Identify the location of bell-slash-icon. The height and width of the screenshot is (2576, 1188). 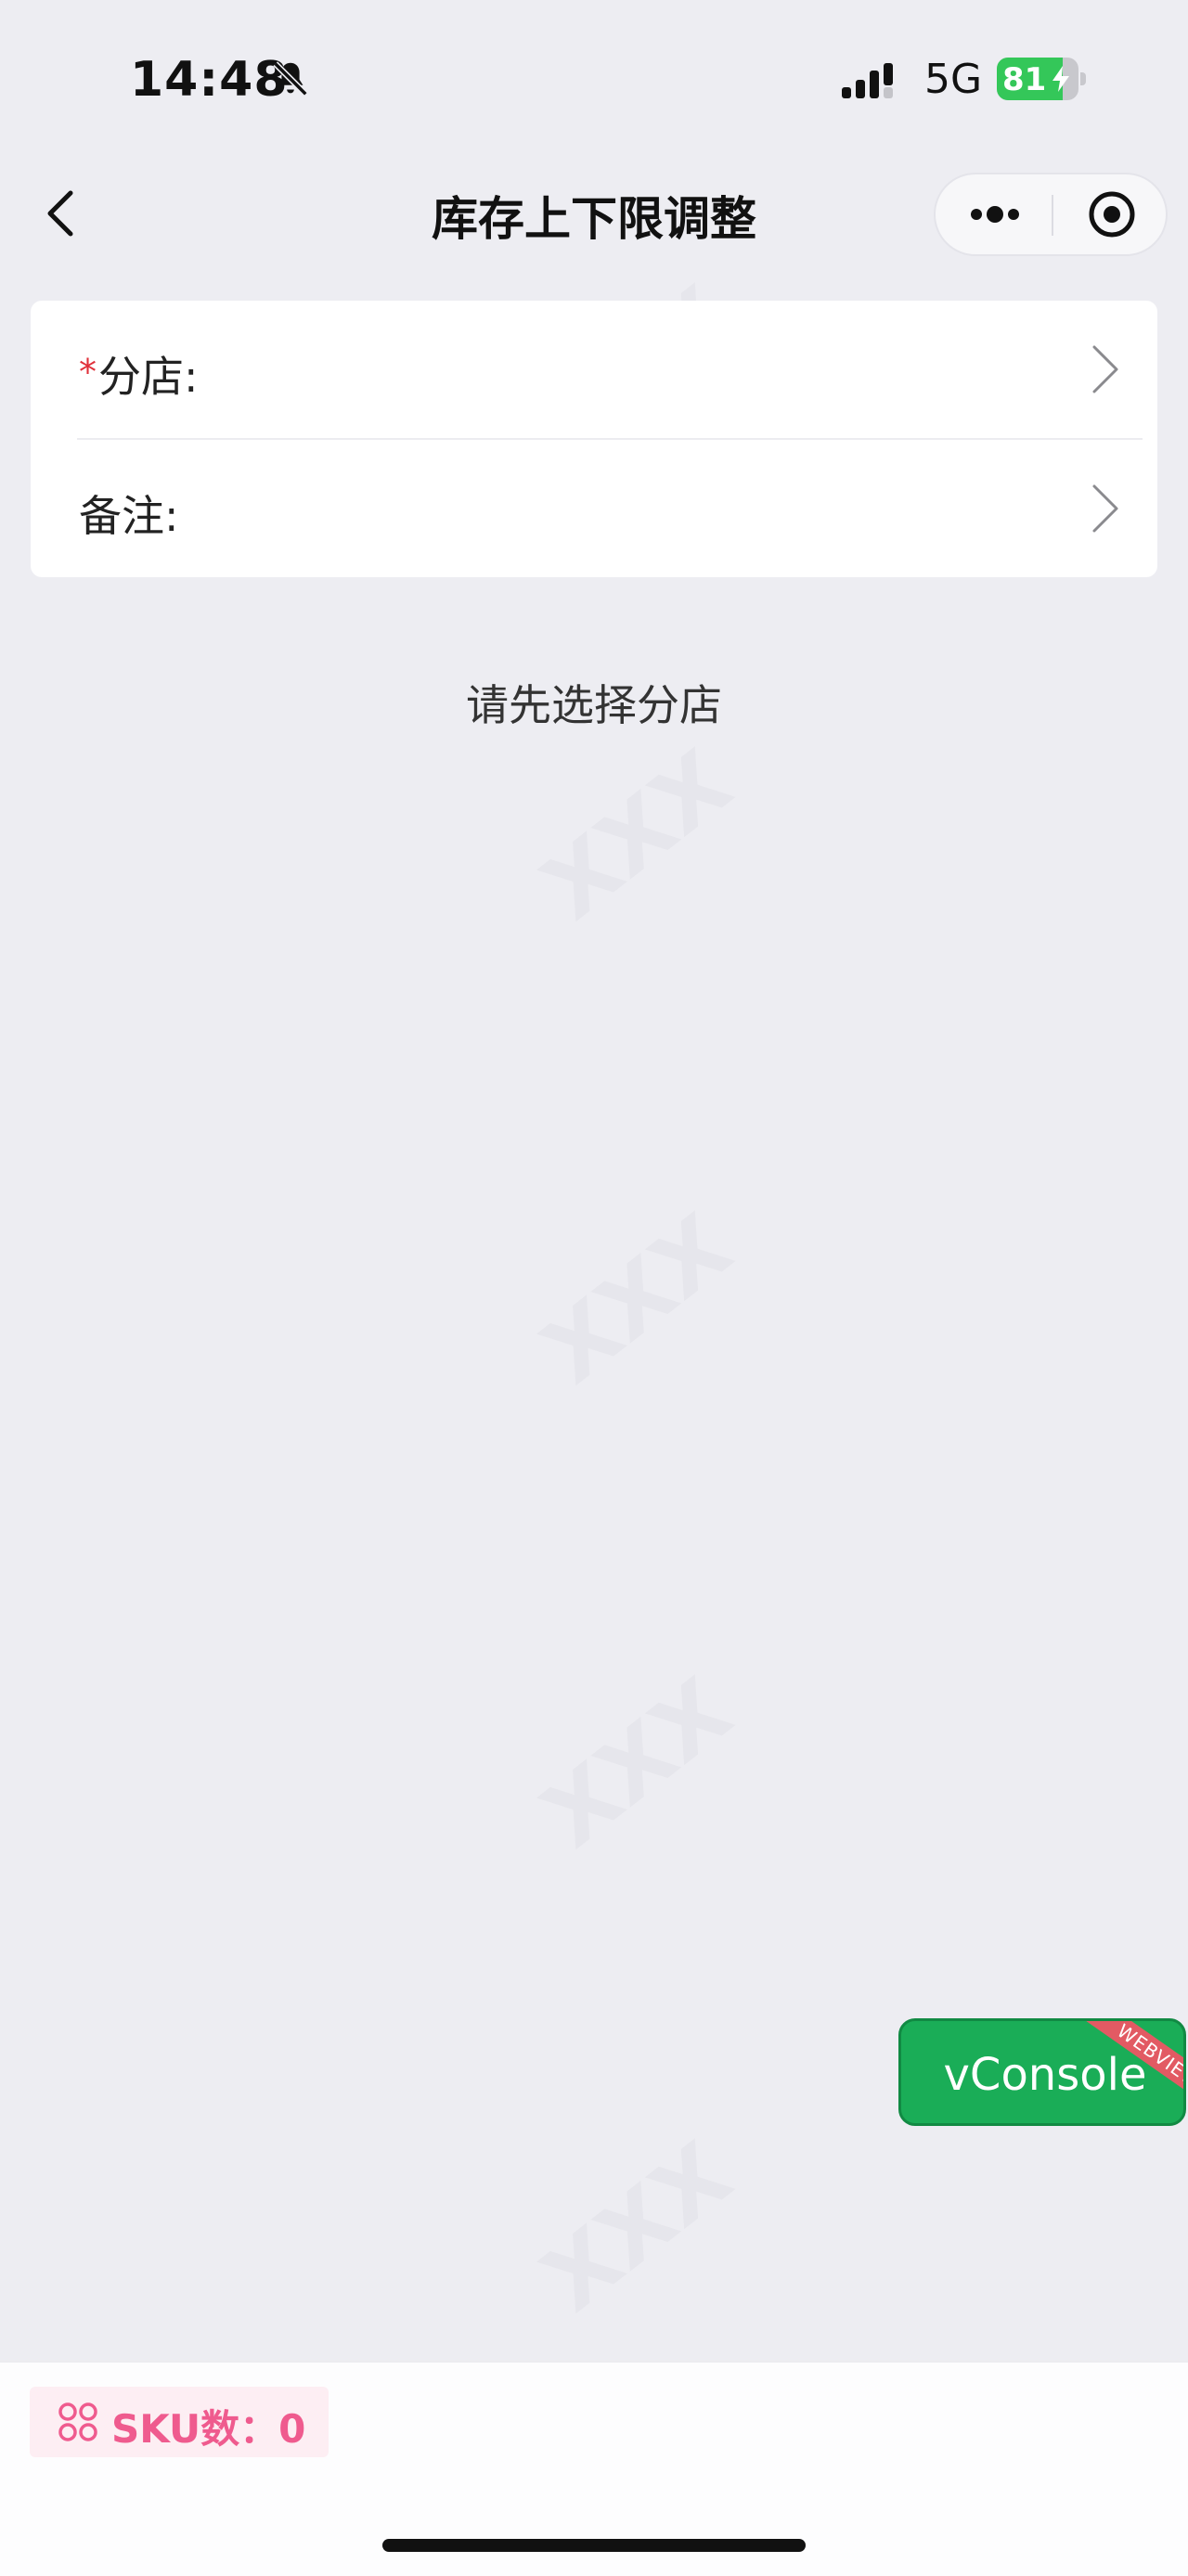
(290, 79).